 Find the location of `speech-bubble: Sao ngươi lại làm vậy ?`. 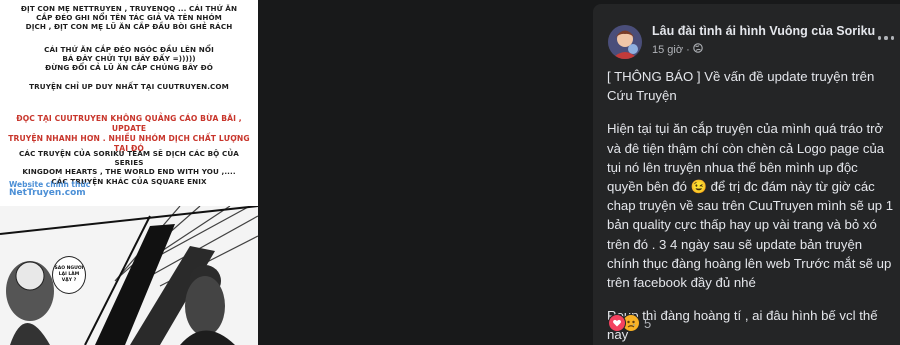

speech-bubble: Sao ngươi lại làm vậy ? is located at coordinates (69, 275).